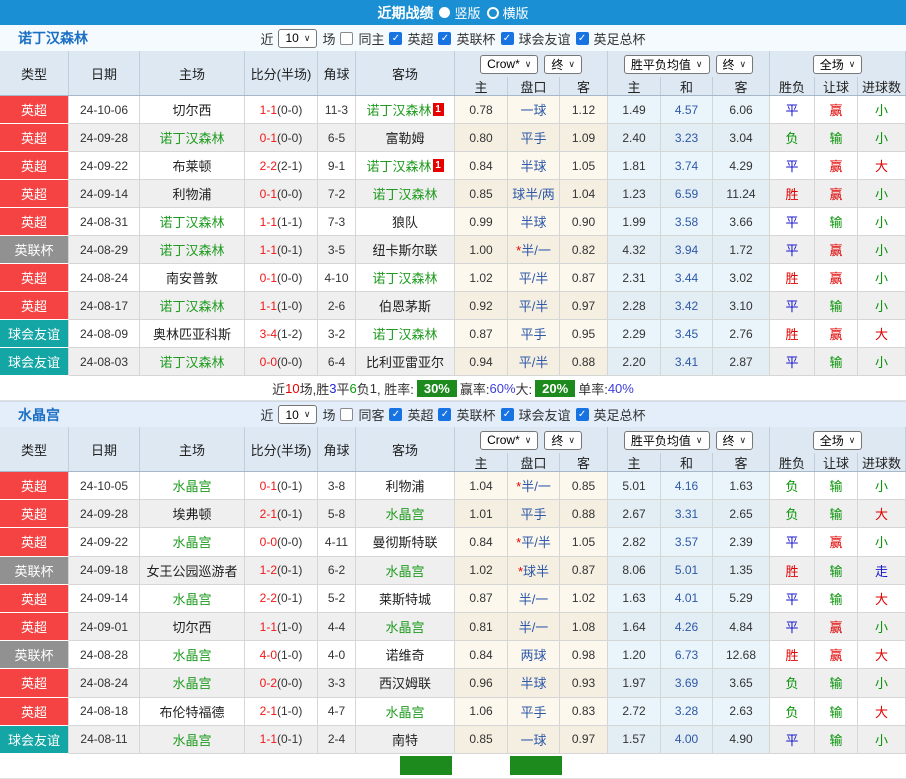 The width and height of the screenshot is (906, 779). What do you see at coordinates (584, 570) in the screenshot?
I see `odds-away: 0.87` at bounding box center [584, 570].